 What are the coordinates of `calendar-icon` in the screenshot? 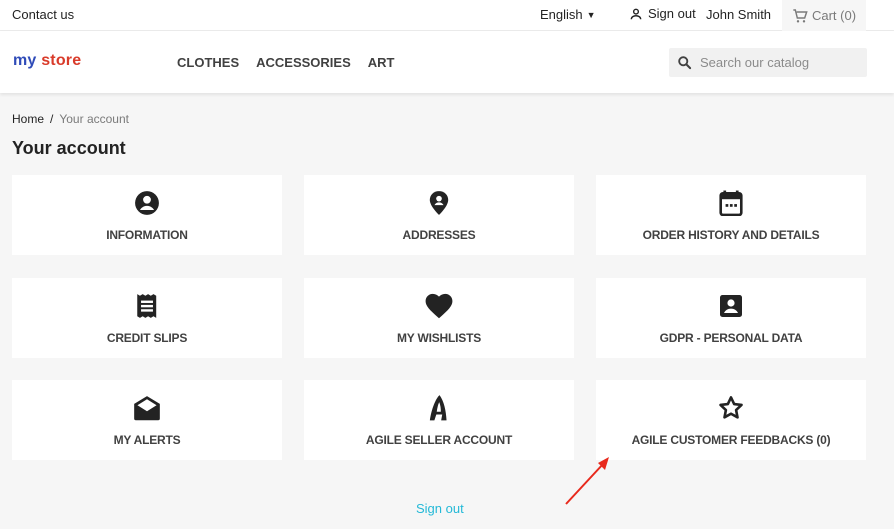 It's located at (731, 203).